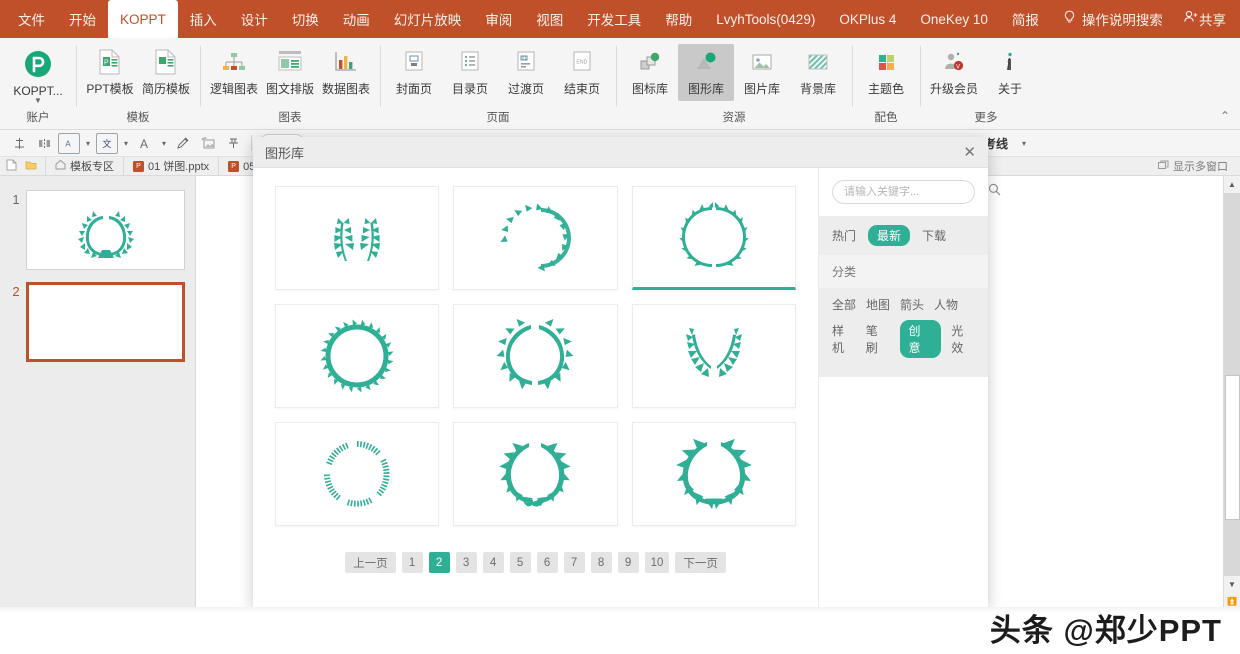 The height and width of the screenshot is (654, 1240). What do you see at coordinates (466, 562) in the screenshot?
I see `pagination-page-3: 3` at bounding box center [466, 562].